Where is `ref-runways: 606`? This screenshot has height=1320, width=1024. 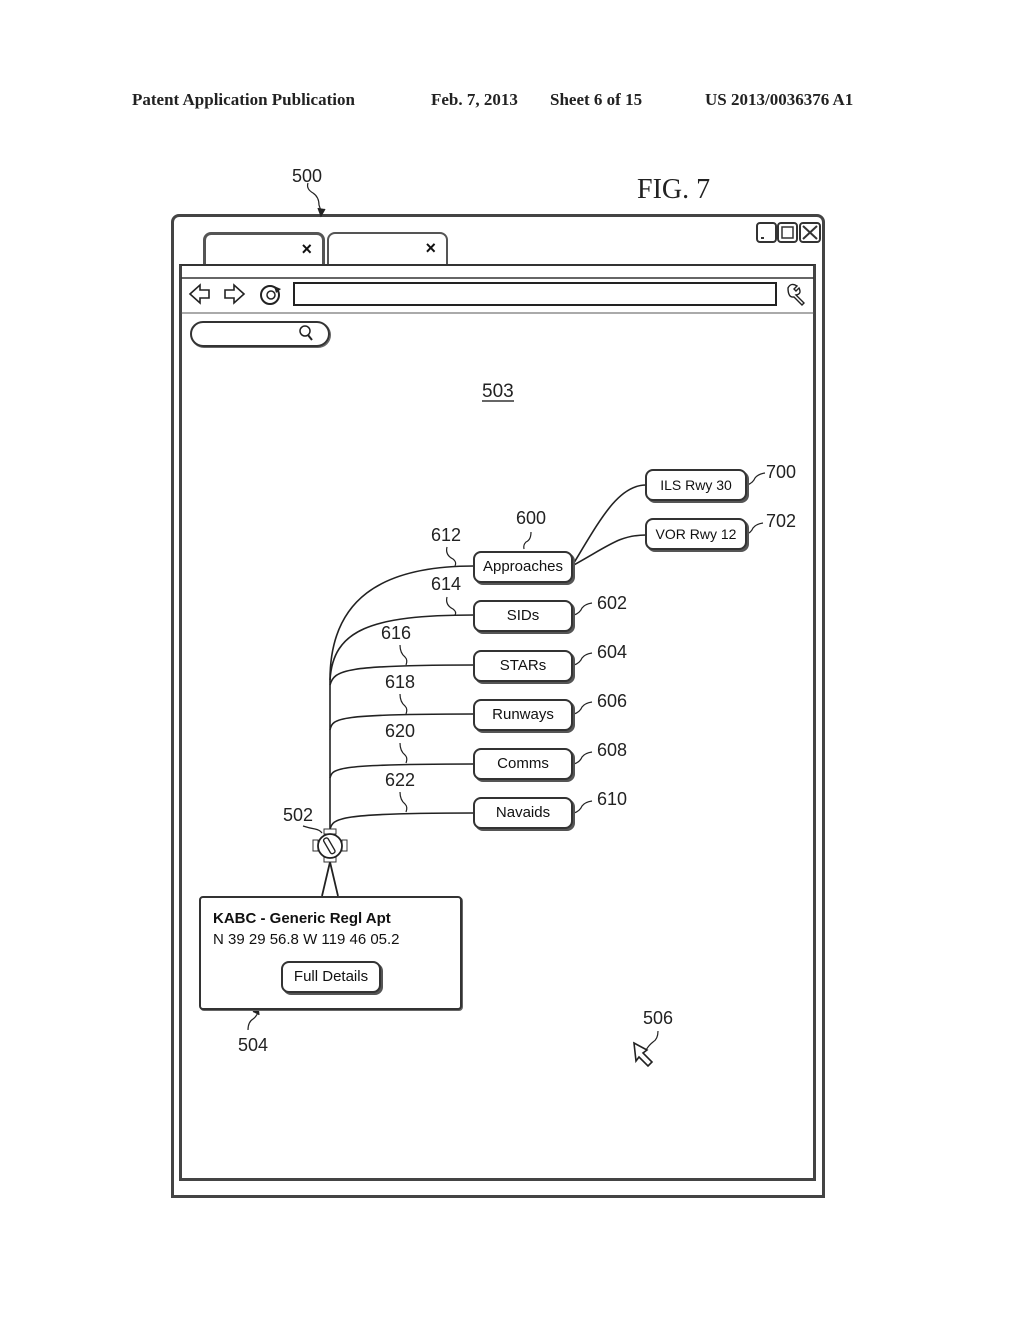 ref-runways: 606 is located at coordinates (612, 701).